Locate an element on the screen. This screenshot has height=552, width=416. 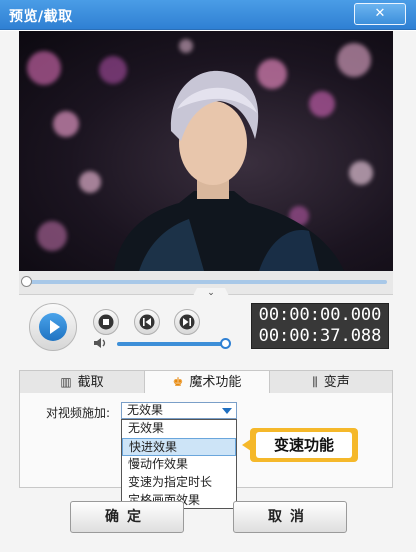
previous-icon is located at coordinates (147, 322).